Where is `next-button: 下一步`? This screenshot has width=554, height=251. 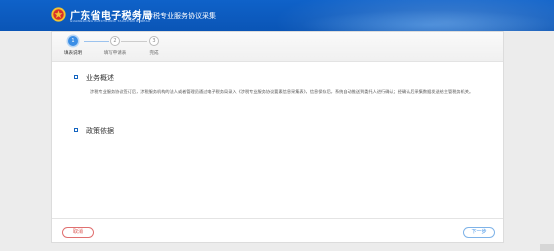 next-button: 下一步 is located at coordinates (479, 232).